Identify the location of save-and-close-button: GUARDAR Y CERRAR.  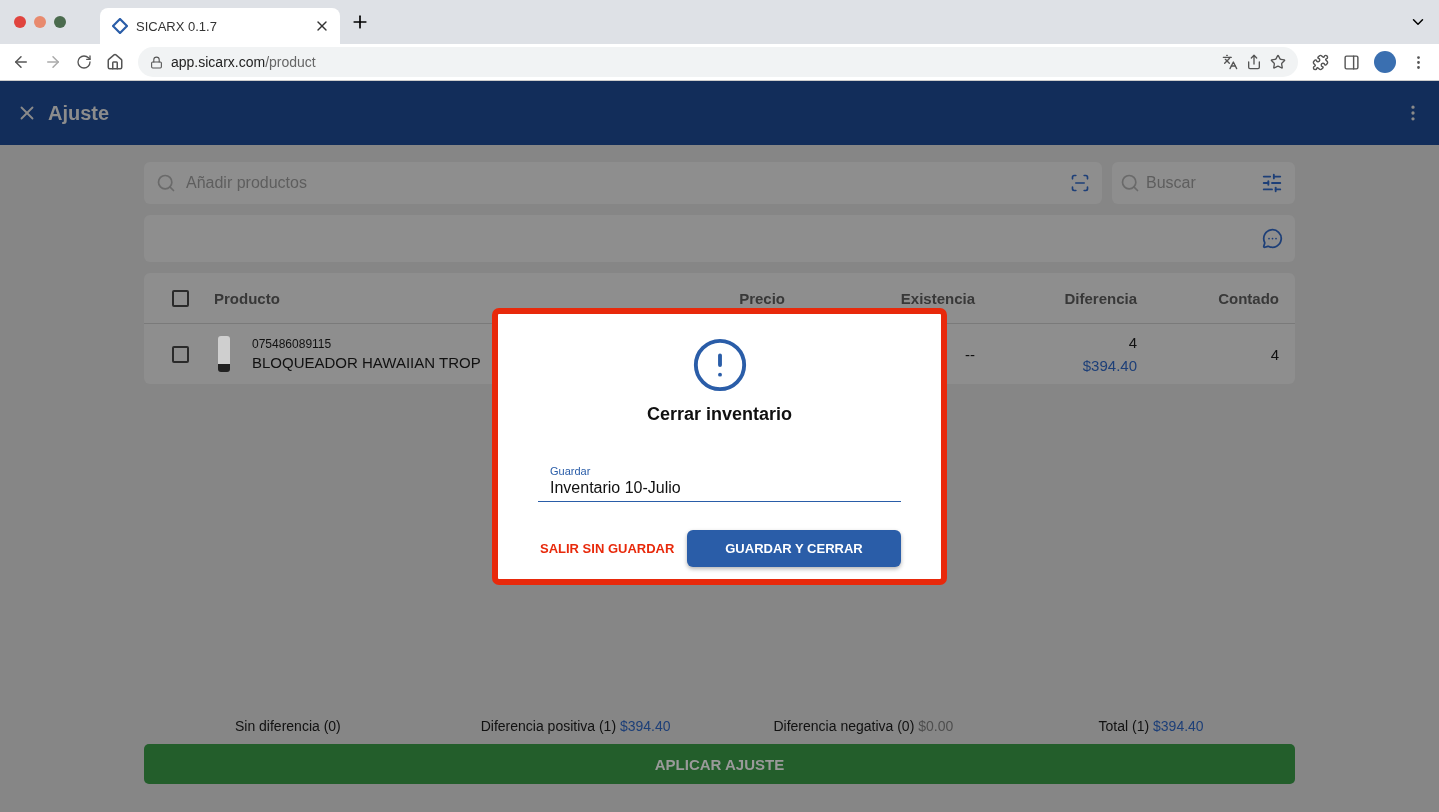
(794, 548).